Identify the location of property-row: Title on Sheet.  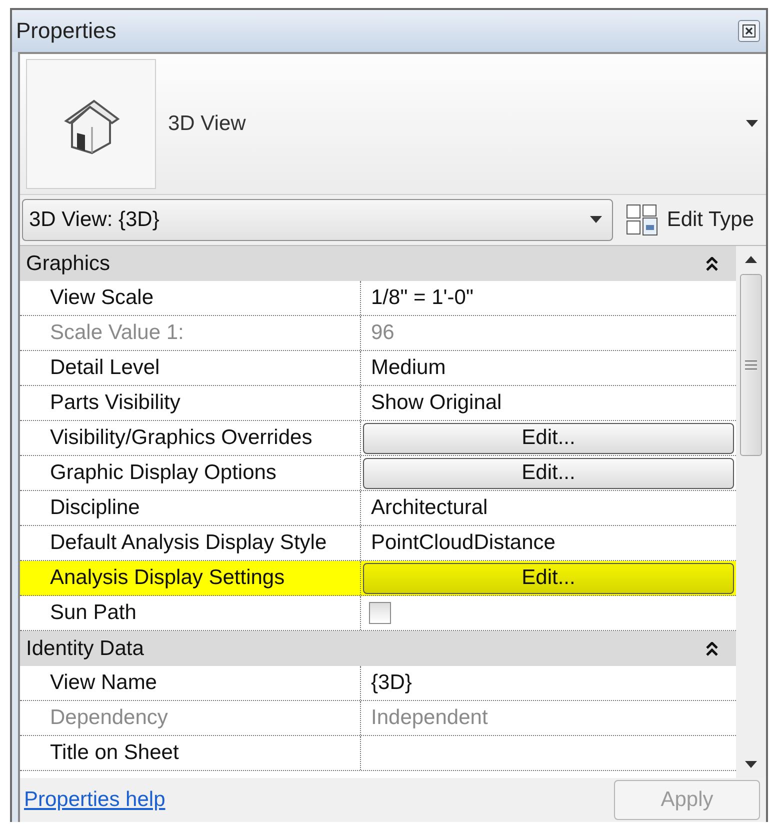
(378, 753).